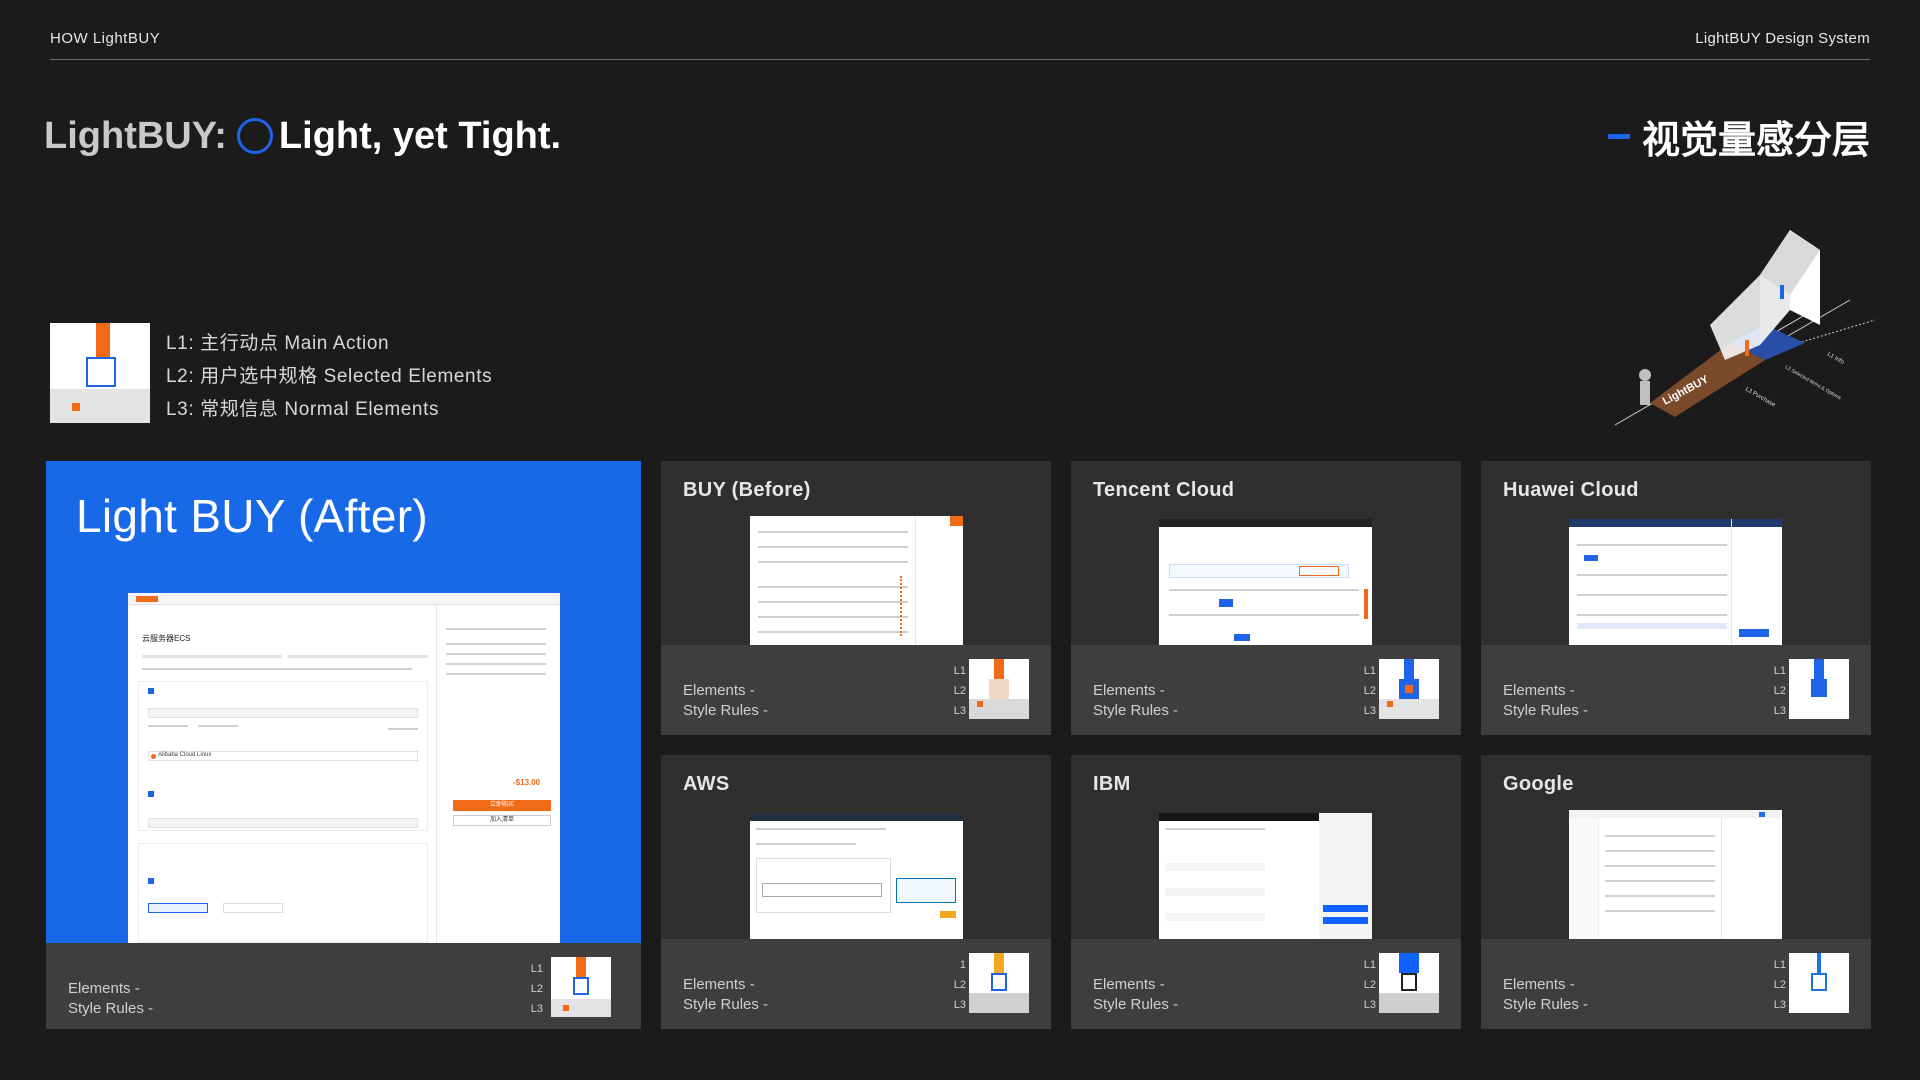 The width and height of the screenshot is (1920, 1080). I want to click on illus-l3-label: L3 Purchase, so click(1760, 398).